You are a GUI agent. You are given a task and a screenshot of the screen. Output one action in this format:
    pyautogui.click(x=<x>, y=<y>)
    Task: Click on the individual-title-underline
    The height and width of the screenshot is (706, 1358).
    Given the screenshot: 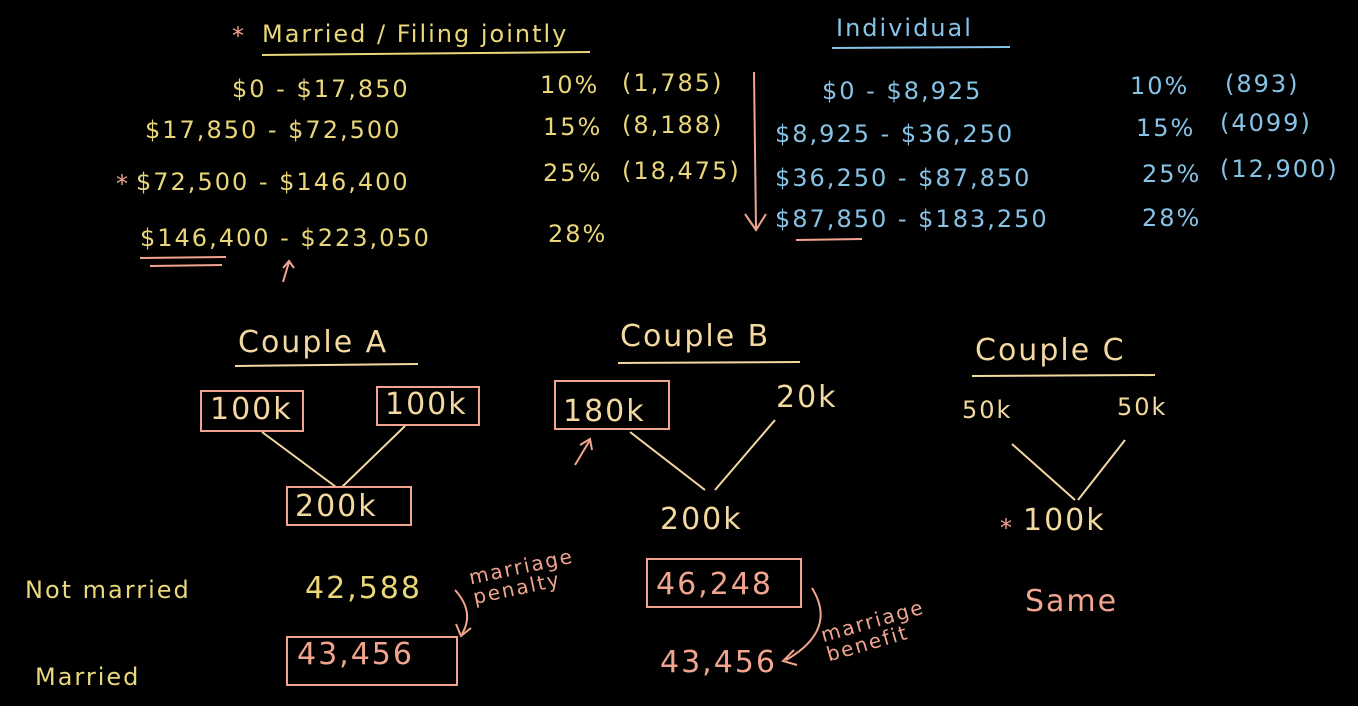 What is the action you would take?
    pyautogui.click(x=921, y=47)
    